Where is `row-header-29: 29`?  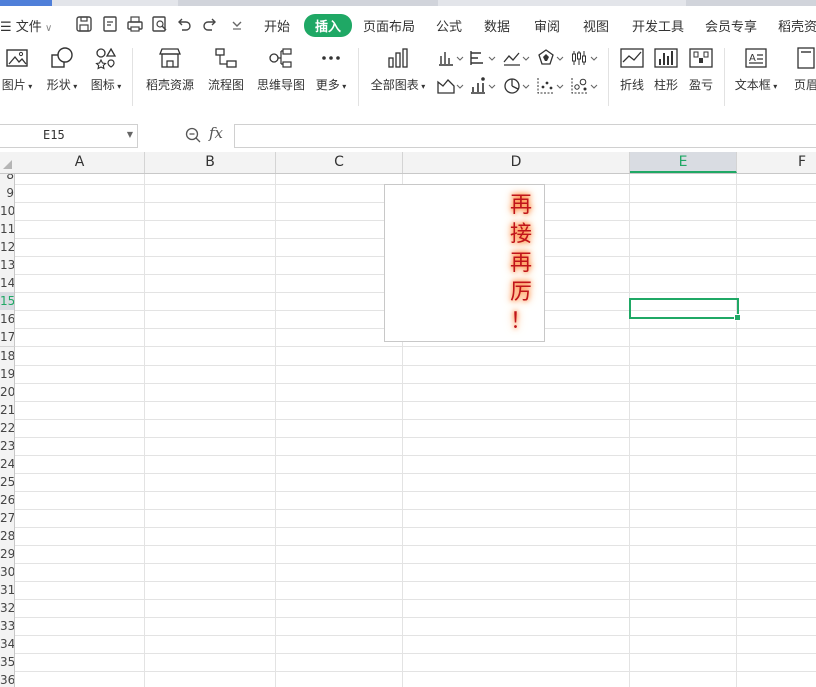
row-header-29: 29 is located at coordinates (7, 555).